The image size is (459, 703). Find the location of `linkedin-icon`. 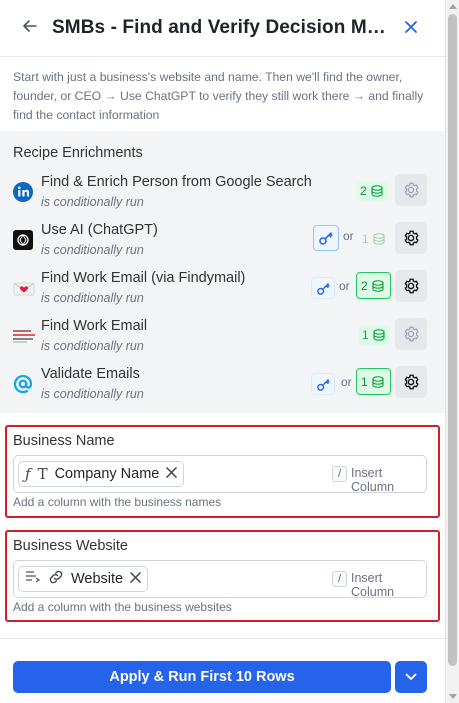

linkedin-icon is located at coordinates (23, 192).